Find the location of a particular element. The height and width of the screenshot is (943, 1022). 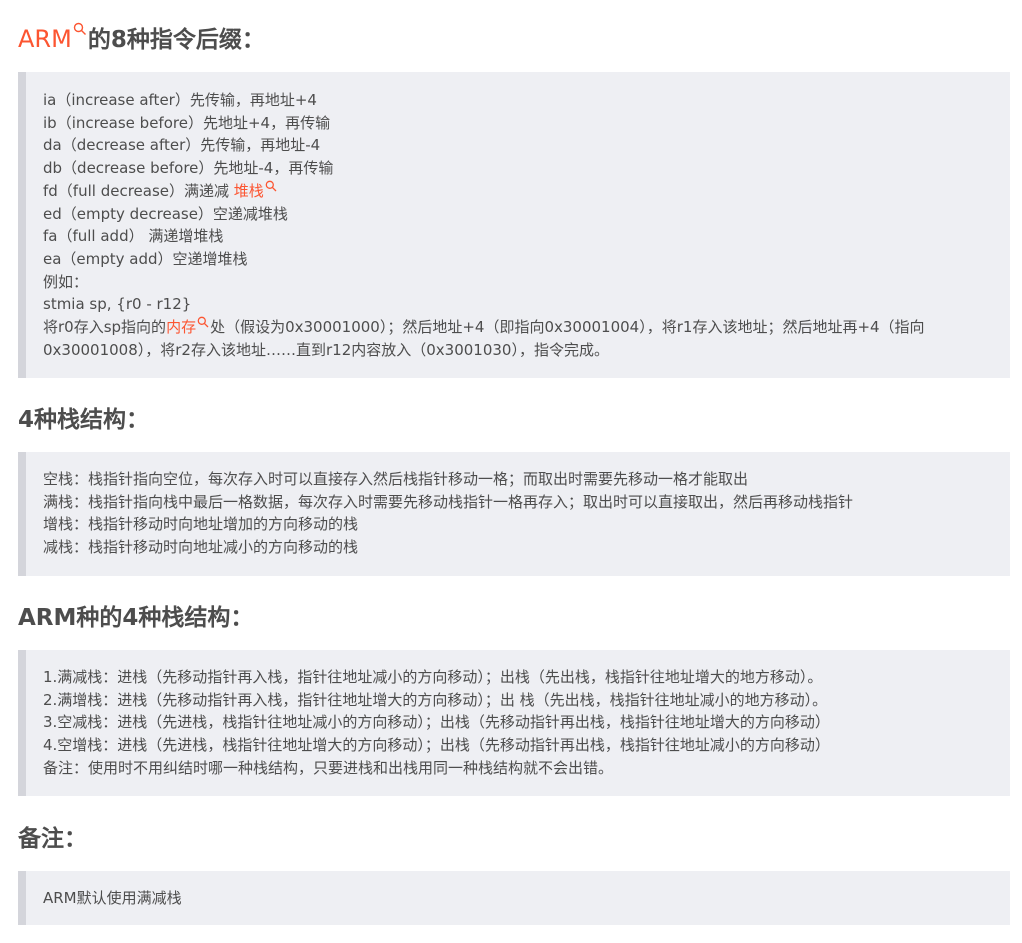

heading-text: 的8种指令后缀： is located at coordinates (176, 40).